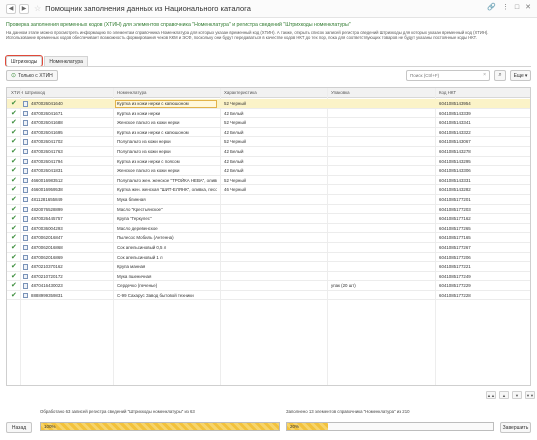 This screenshot has width=537, height=440. What do you see at coordinates (167, 285) in the screenshot?
I see `nomenclature-cell: Сердечко (печенье)` at bounding box center [167, 285].